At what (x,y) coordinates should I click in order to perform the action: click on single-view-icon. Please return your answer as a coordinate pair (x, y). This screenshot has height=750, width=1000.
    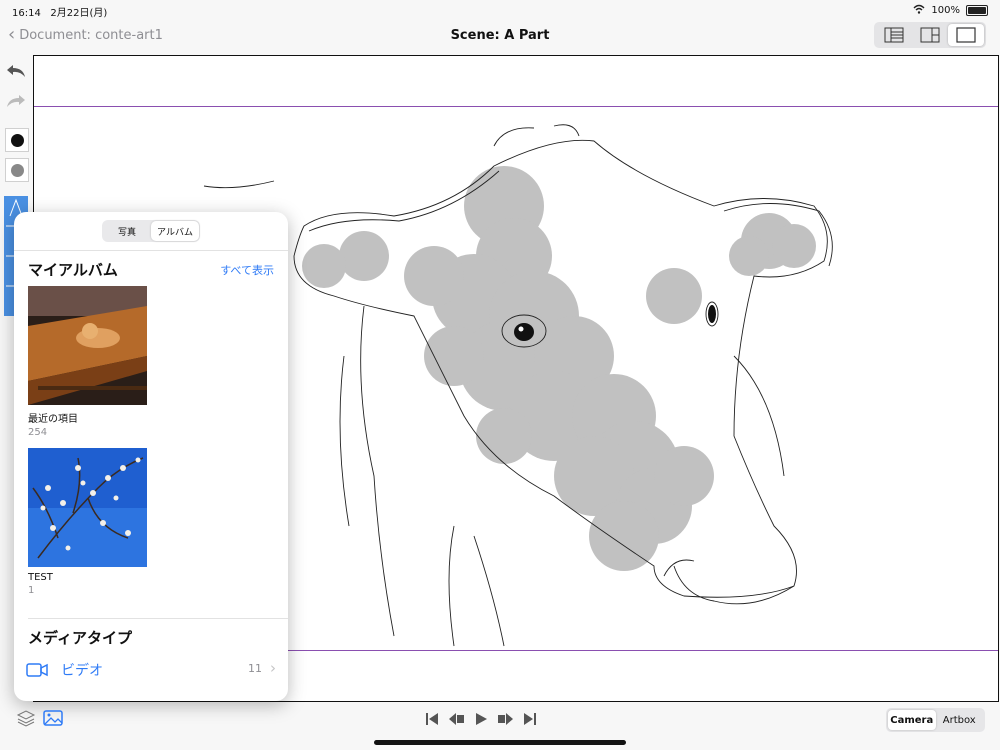
    Looking at the image, I should click on (966, 35).